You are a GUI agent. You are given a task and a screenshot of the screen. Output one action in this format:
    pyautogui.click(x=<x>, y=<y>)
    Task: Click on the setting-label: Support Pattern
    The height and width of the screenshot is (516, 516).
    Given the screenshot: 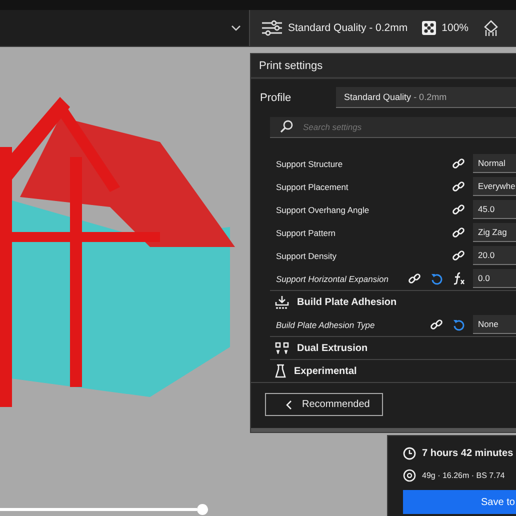 What is the action you would take?
    pyautogui.click(x=306, y=233)
    